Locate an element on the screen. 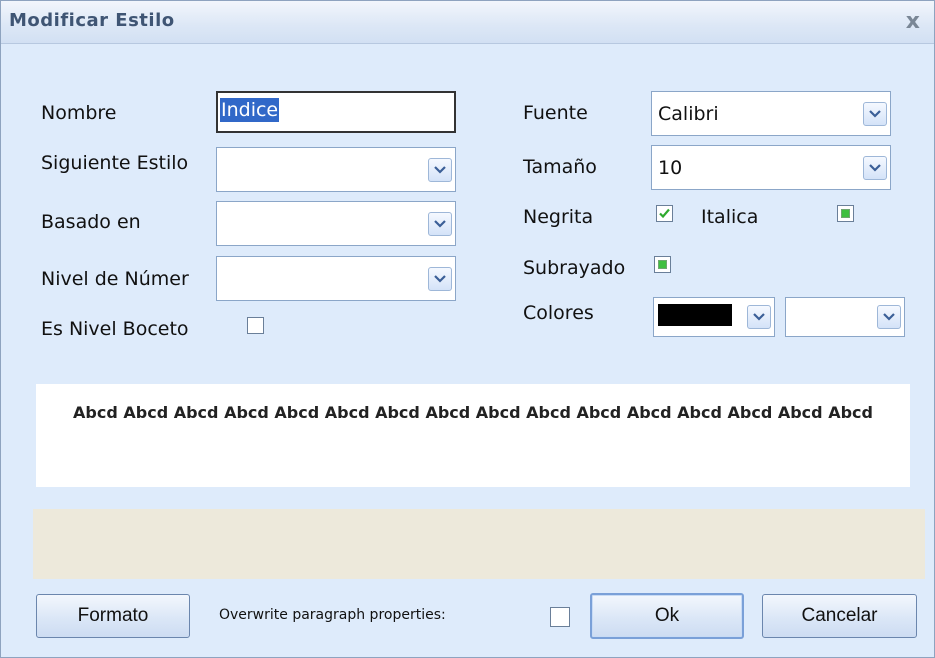 The width and height of the screenshot is (935, 658). checkmark-icon is located at coordinates (664, 213).